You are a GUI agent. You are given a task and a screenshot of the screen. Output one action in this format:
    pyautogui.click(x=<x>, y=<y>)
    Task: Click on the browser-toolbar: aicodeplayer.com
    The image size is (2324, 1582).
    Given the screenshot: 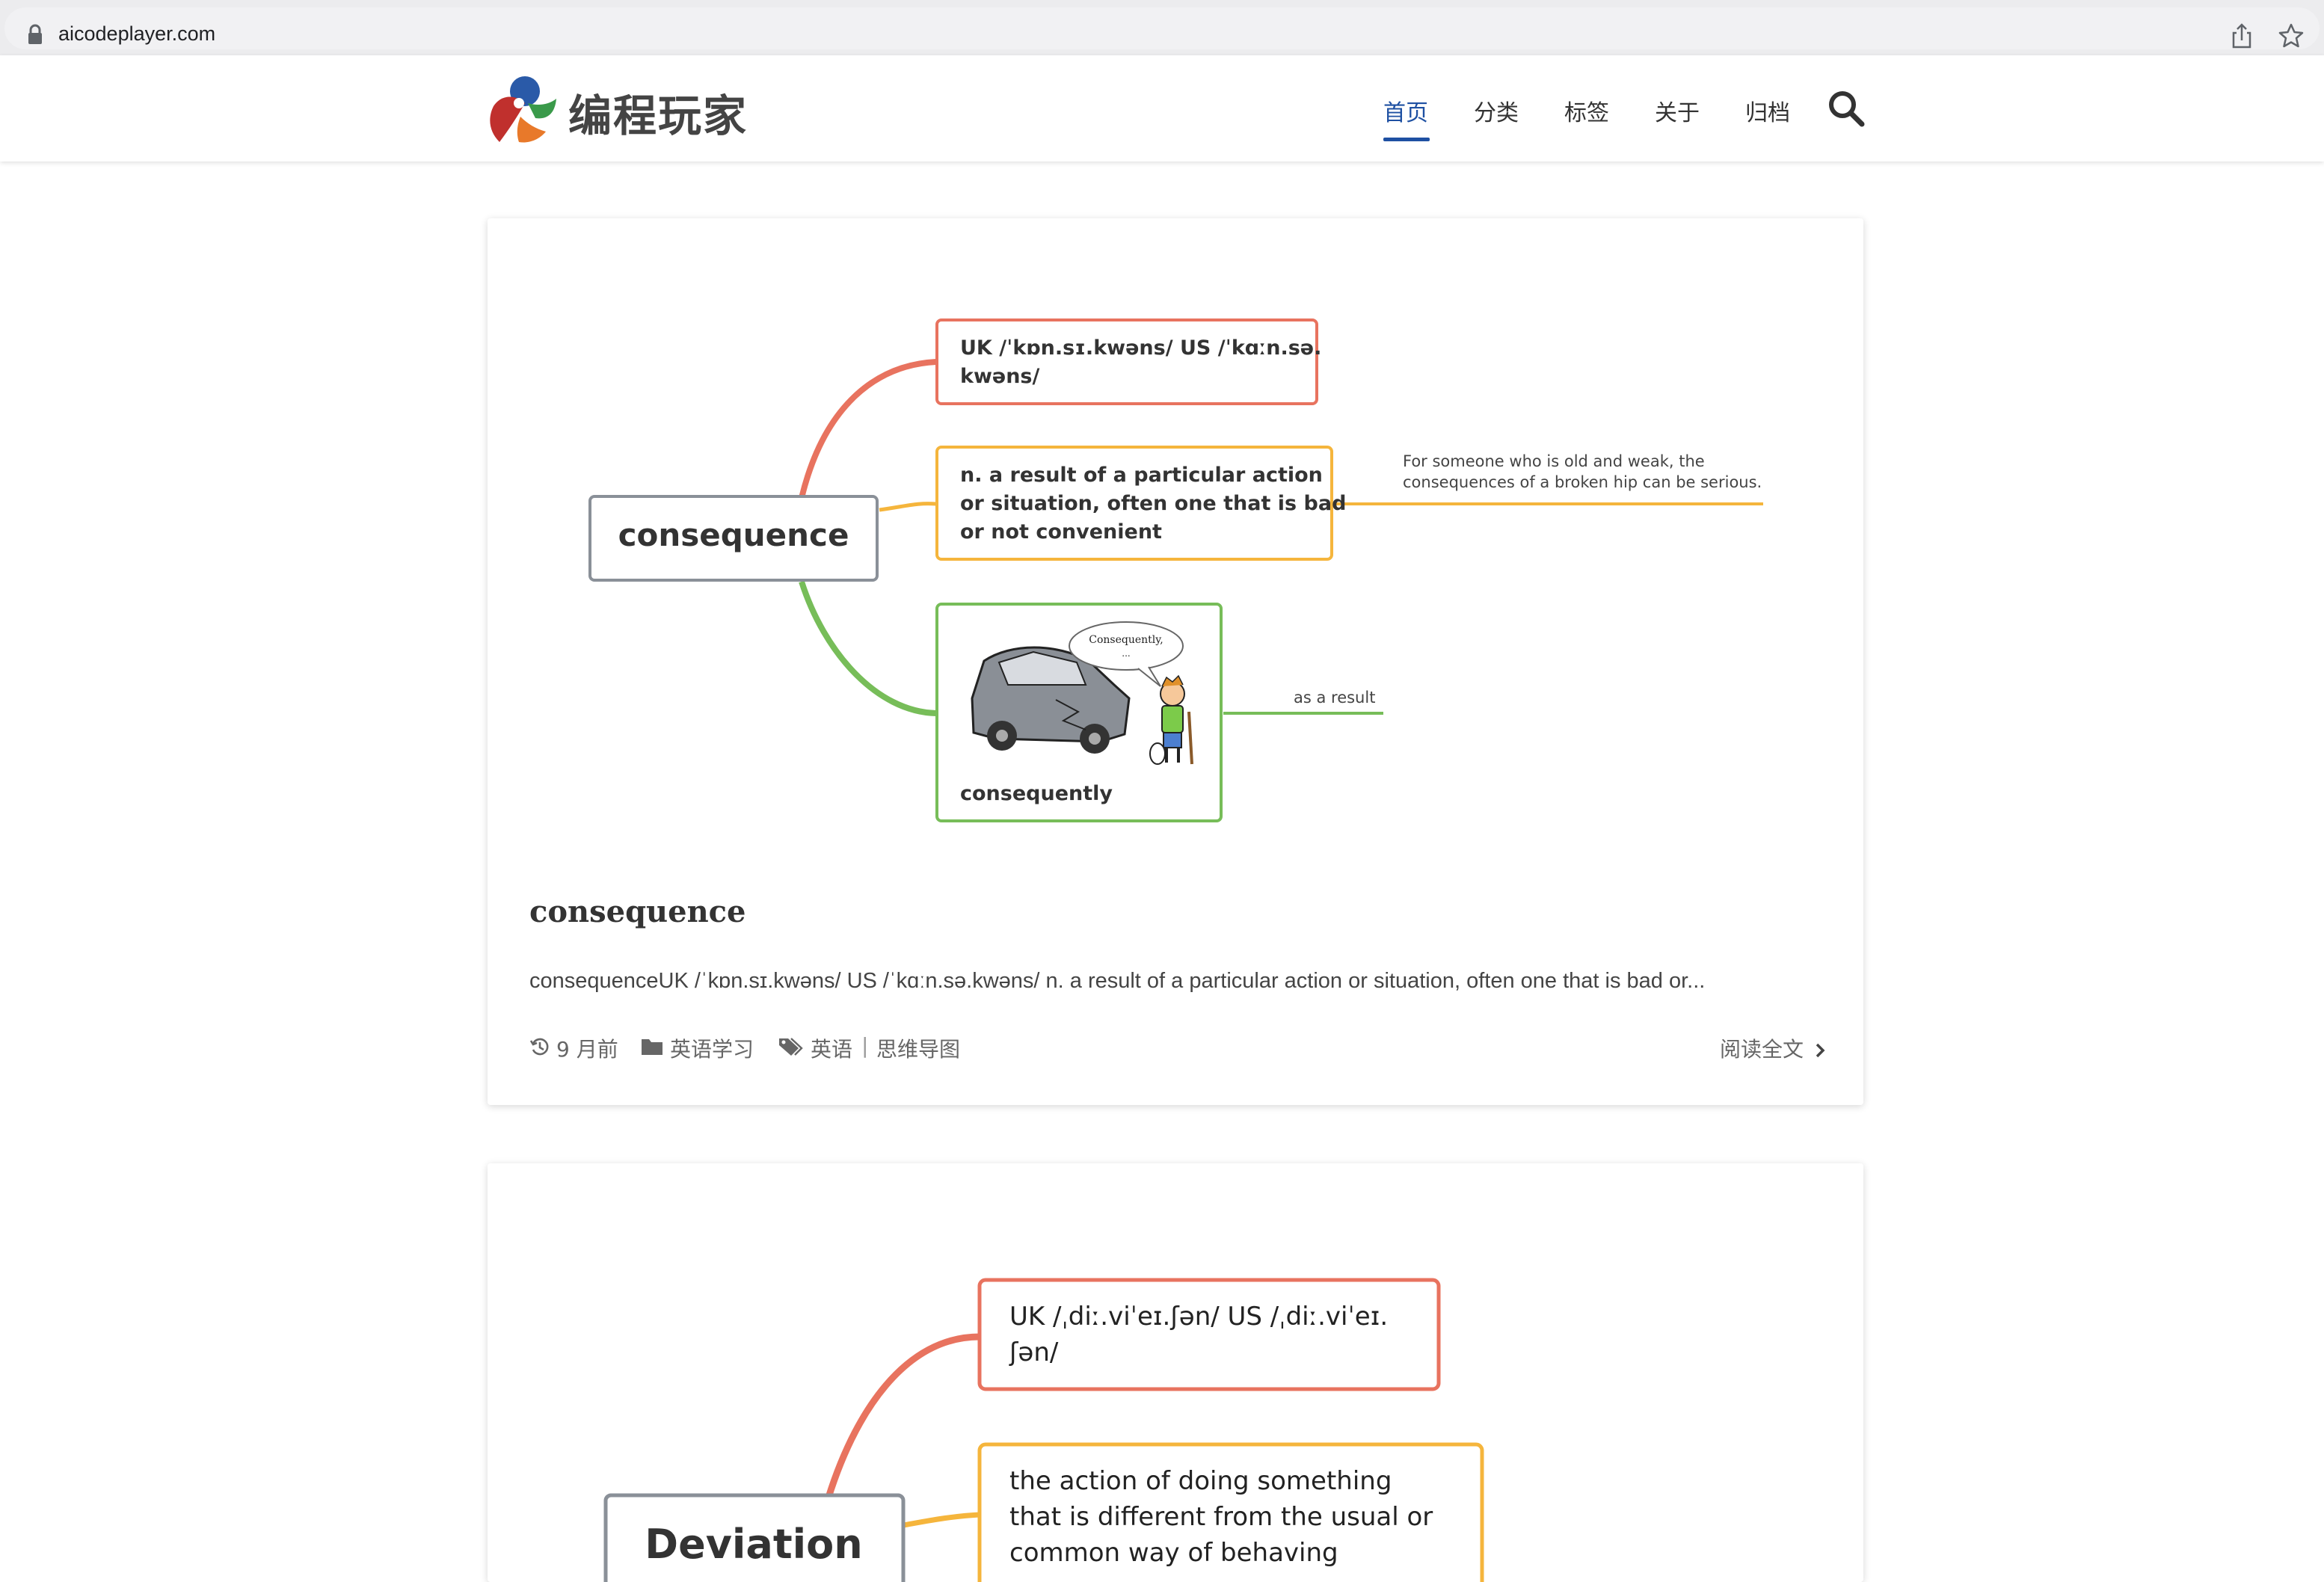 What is the action you would take?
    pyautogui.click(x=1162, y=27)
    